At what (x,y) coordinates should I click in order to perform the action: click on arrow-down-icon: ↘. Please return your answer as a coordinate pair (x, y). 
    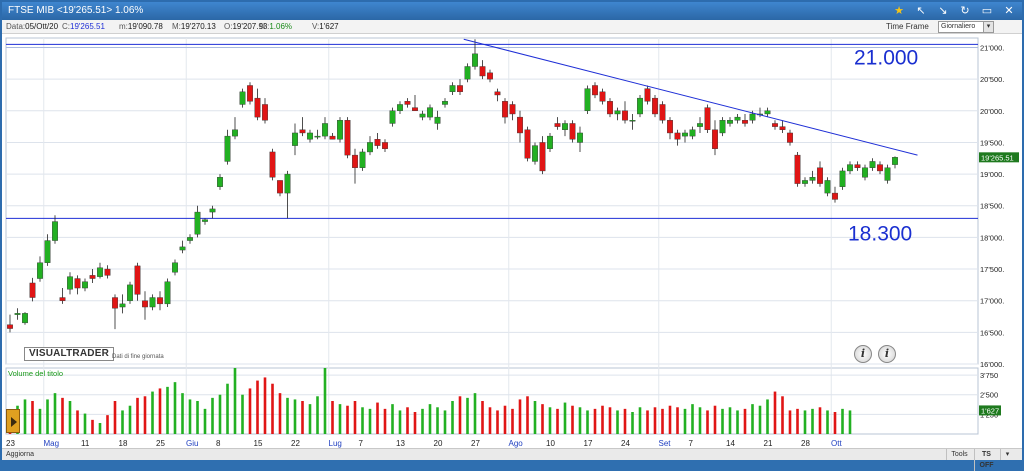
    Looking at the image, I should click on (943, 11).